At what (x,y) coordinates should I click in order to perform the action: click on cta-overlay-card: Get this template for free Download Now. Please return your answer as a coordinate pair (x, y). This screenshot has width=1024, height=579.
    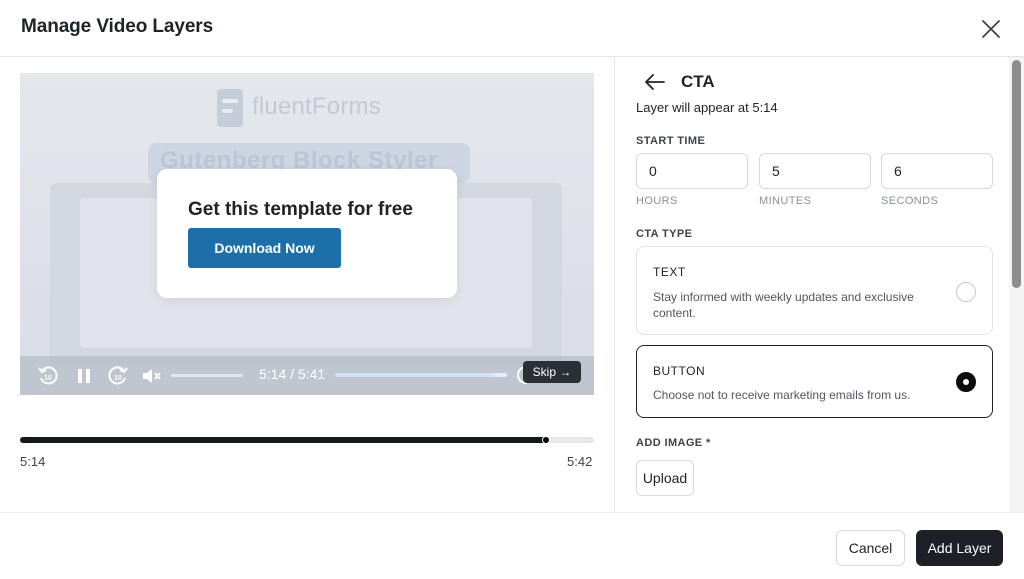
    Looking at the image, I should click on (307, 233).